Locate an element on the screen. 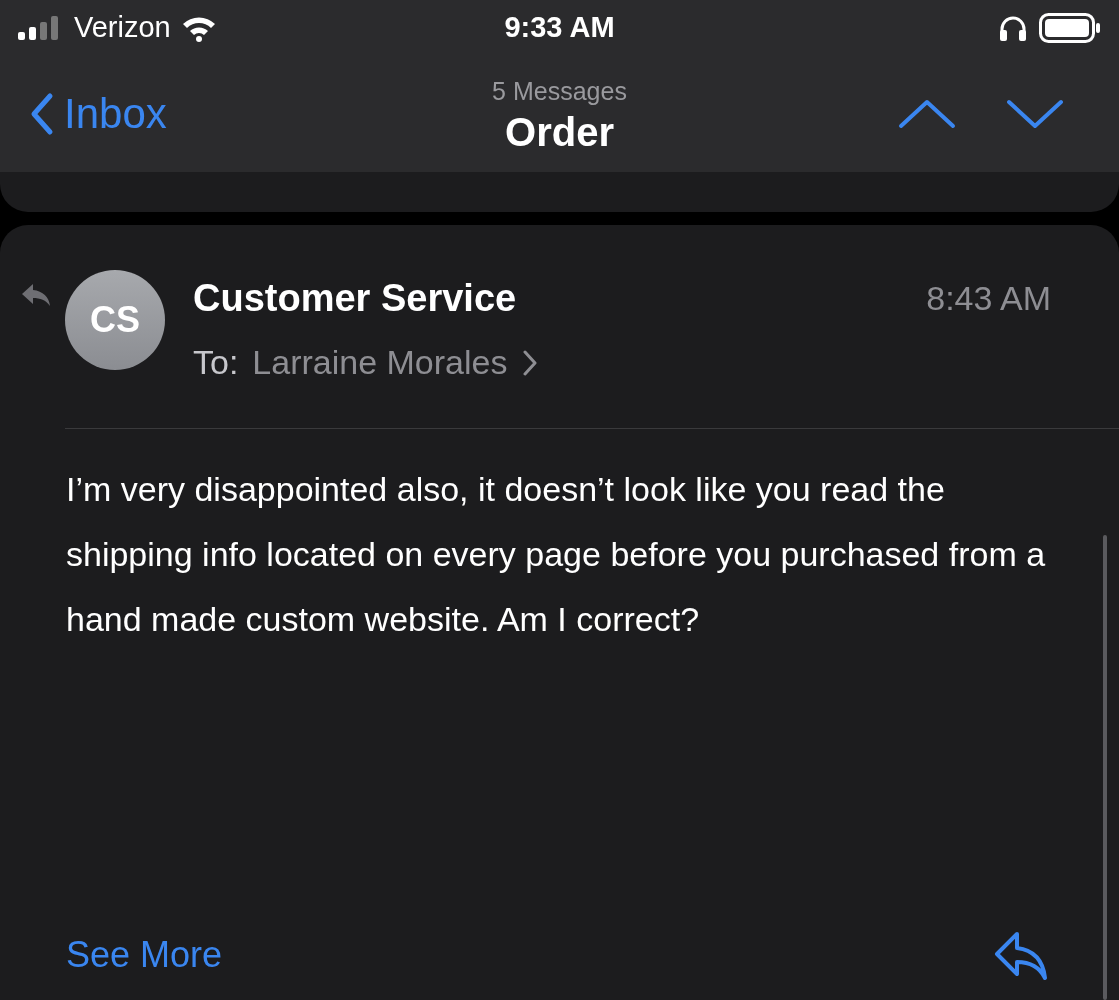  back-button: Inbox is located at coordinates (180, 113).